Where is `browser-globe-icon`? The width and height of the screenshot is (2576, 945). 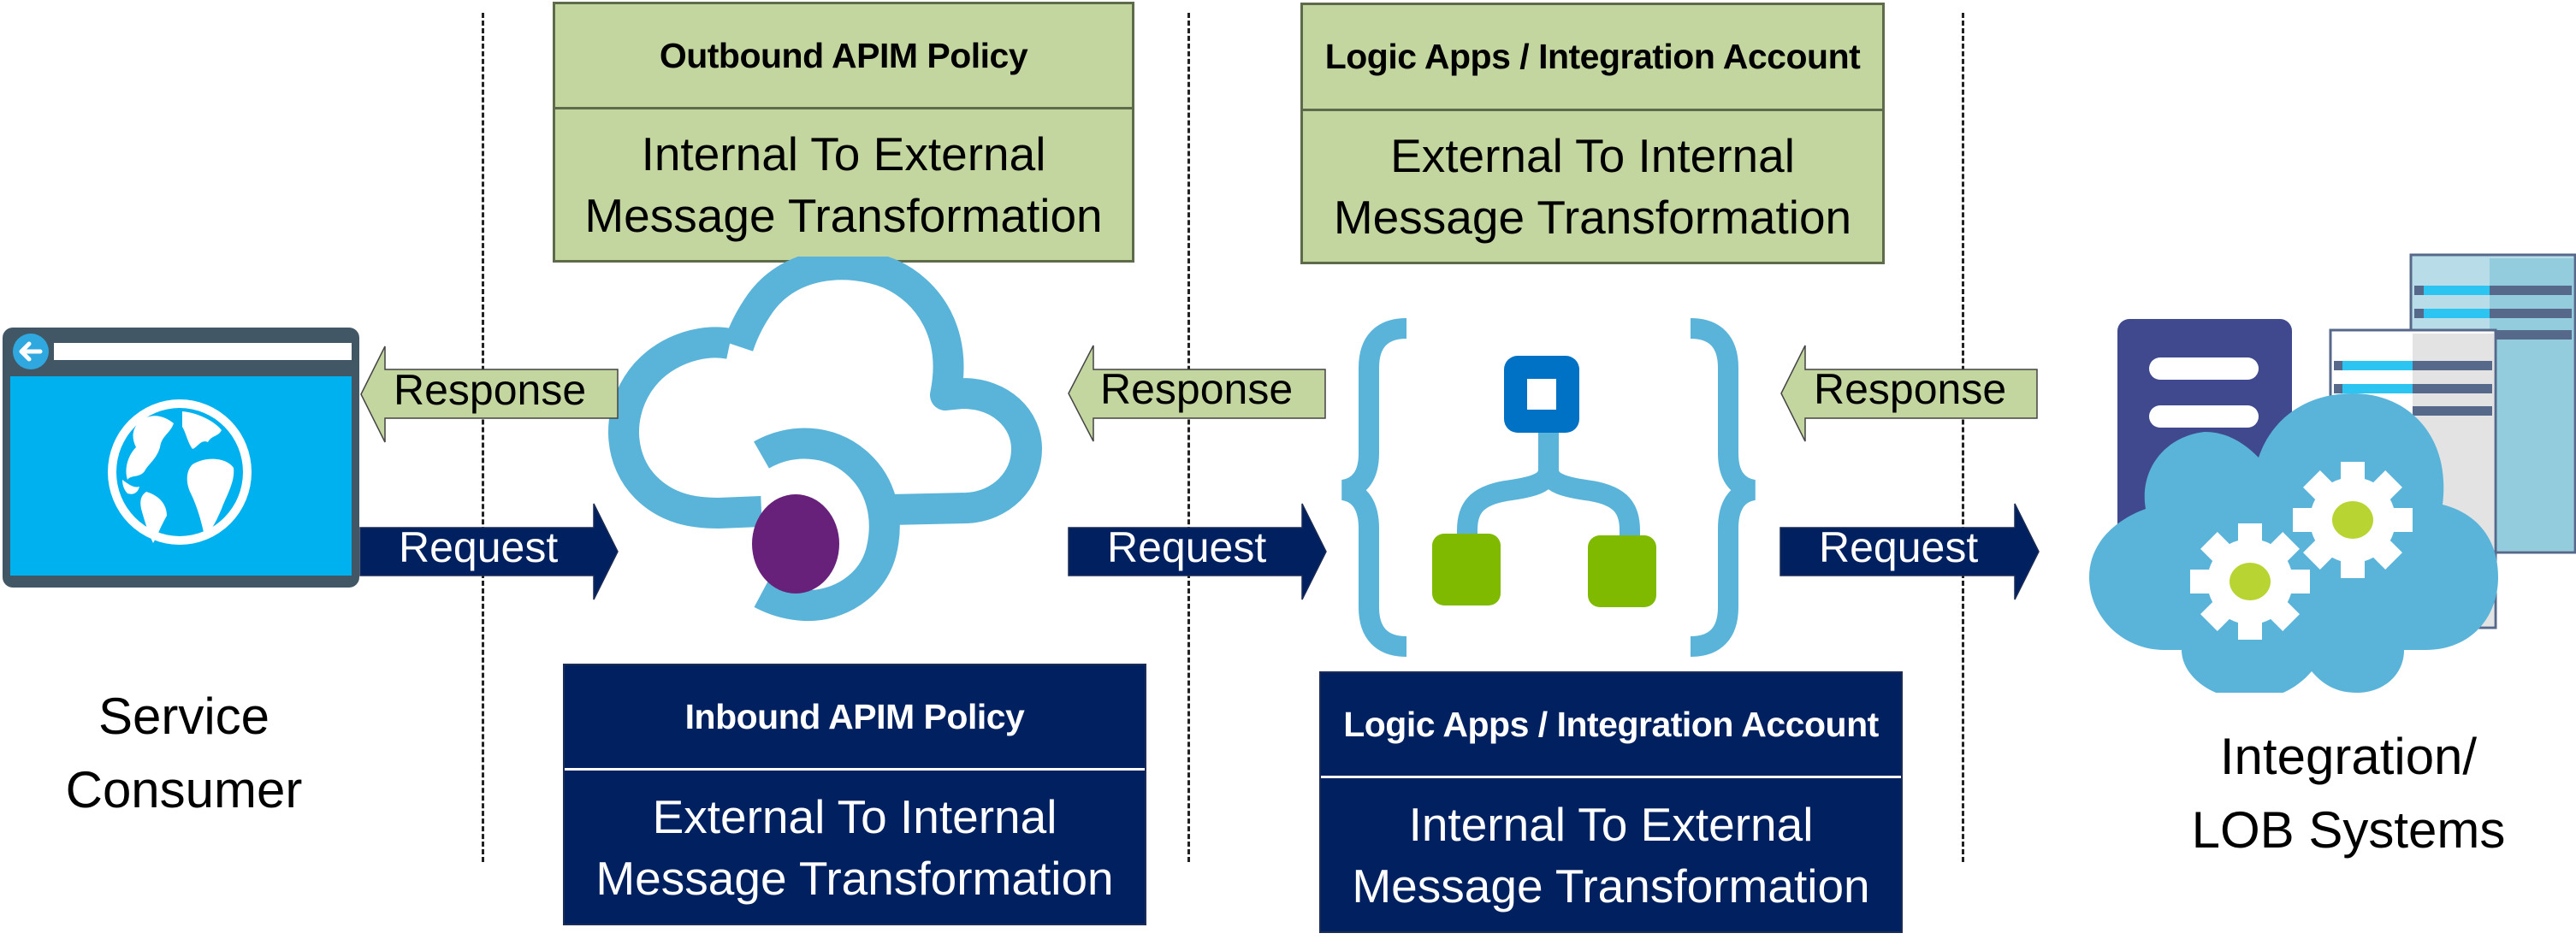
browser-globe-icon is located at coordinates (181, 458).